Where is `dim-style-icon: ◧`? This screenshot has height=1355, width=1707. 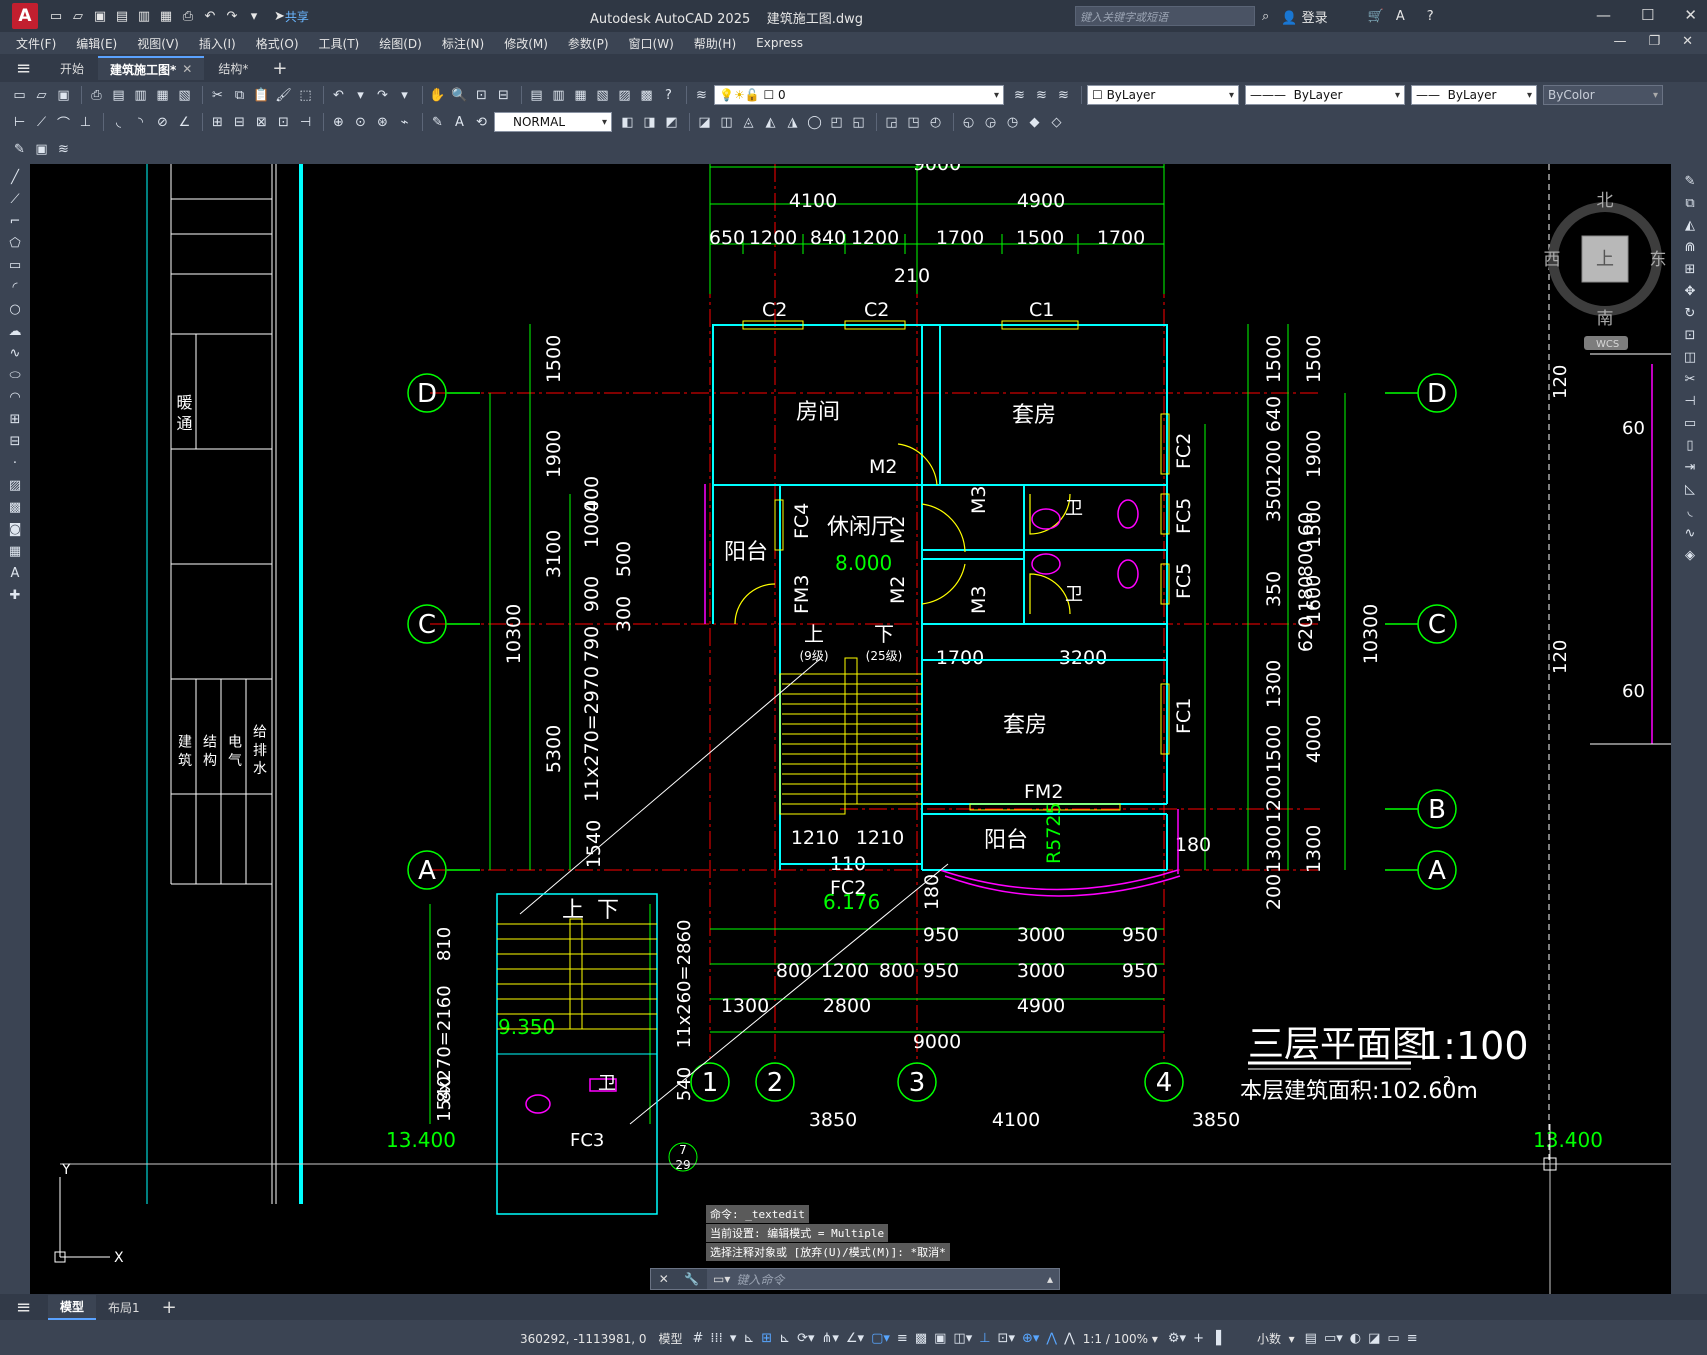 dim-style-icon: ◧ is located at coordinates (627, 122).